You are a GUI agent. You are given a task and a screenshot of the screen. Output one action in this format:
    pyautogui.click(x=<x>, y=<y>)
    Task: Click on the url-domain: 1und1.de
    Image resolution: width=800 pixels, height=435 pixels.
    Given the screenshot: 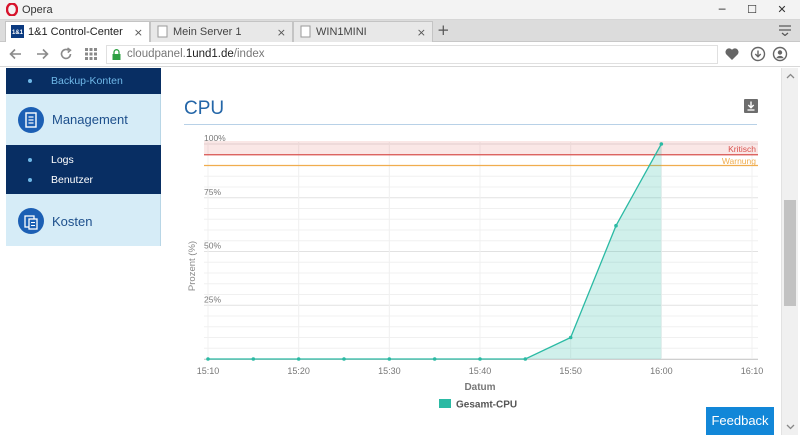 What is the action you would take?
    pyautogui.click(x=209, y=54)
    